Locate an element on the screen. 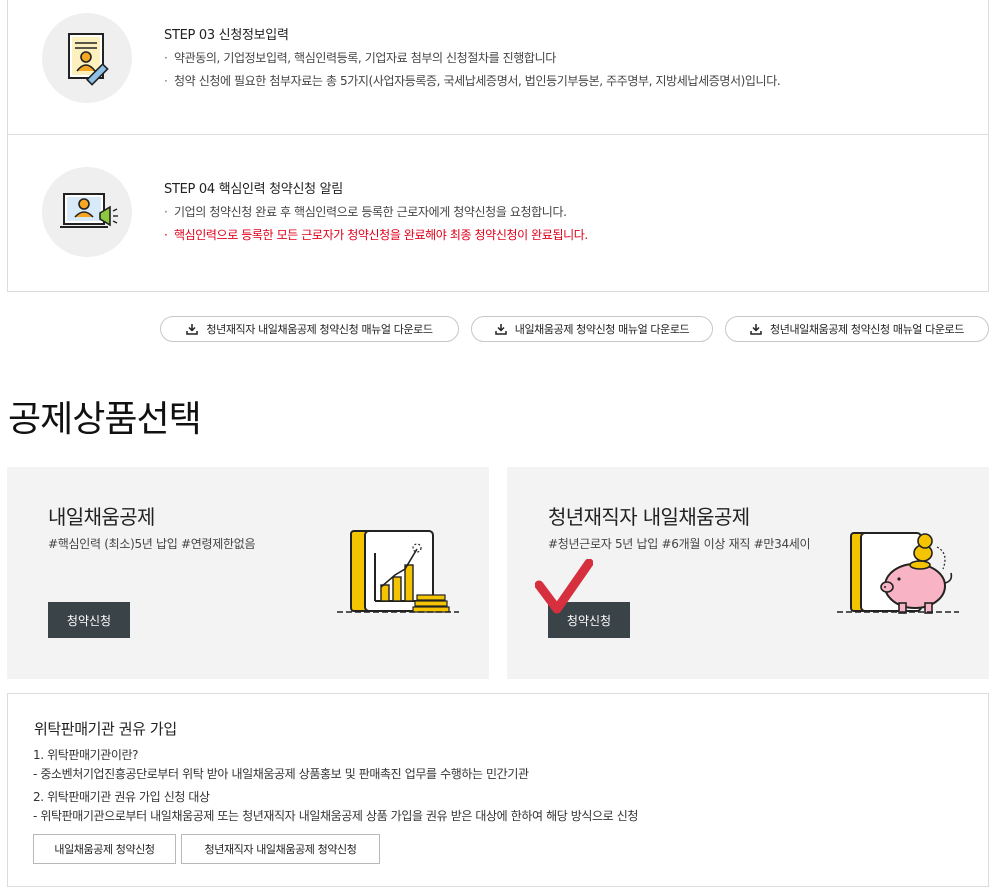 The height and width of the screenshot is (894, 998). agency-title: 위탁판매기관 권유 가입 is located at coordinates (105, 729).